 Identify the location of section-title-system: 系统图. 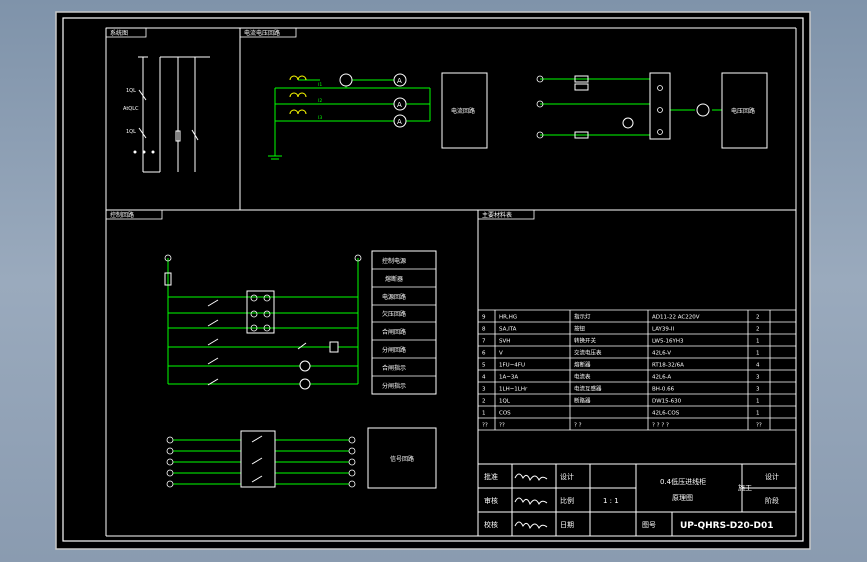
(119, 33).